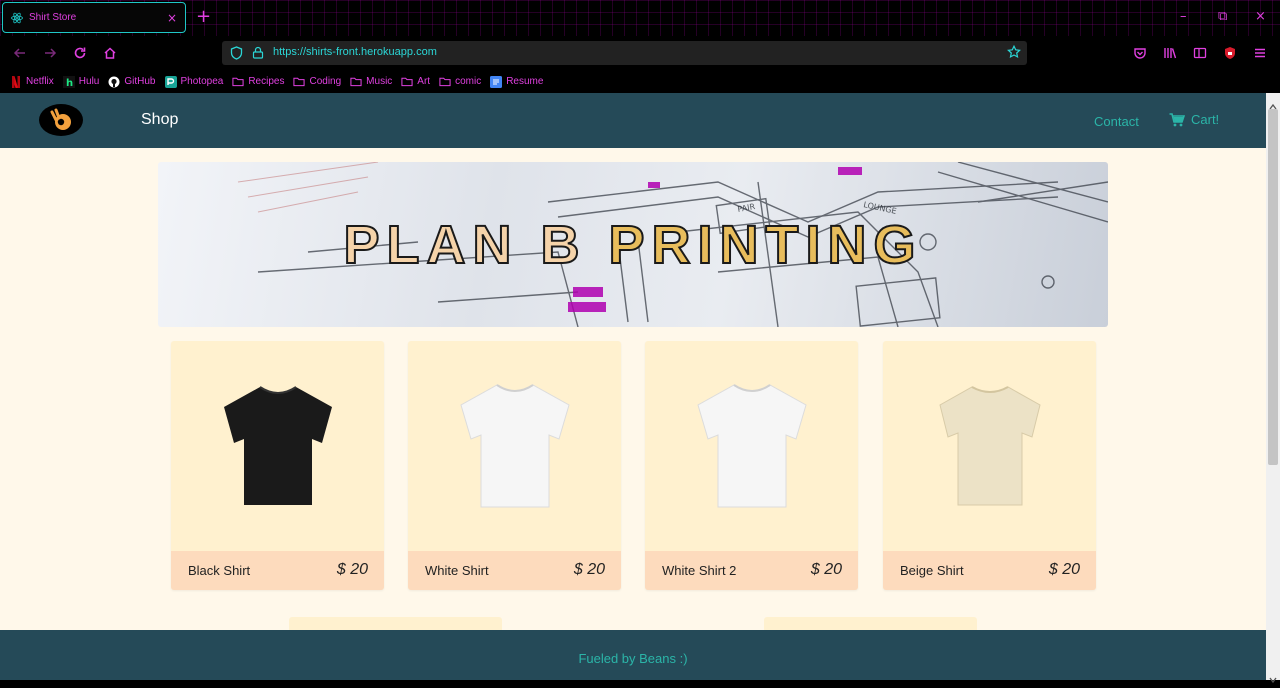 Image resolution: width=1280 pixels, height=688 pixels. I want to click on menu-hamburger-icon, so click(1260, 53).